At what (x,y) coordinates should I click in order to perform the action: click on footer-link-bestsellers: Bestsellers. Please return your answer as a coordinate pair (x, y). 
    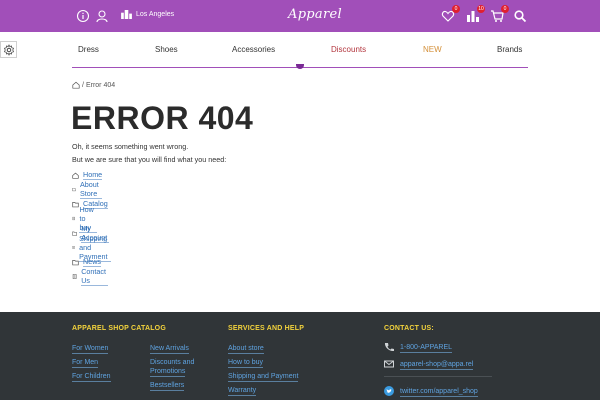
    Looking at the image, I should click on (167, 386).